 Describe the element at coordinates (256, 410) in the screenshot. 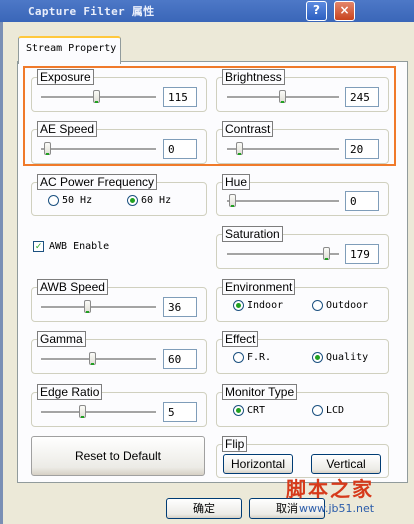

I see `radio-crt-label: CRT` at that location.